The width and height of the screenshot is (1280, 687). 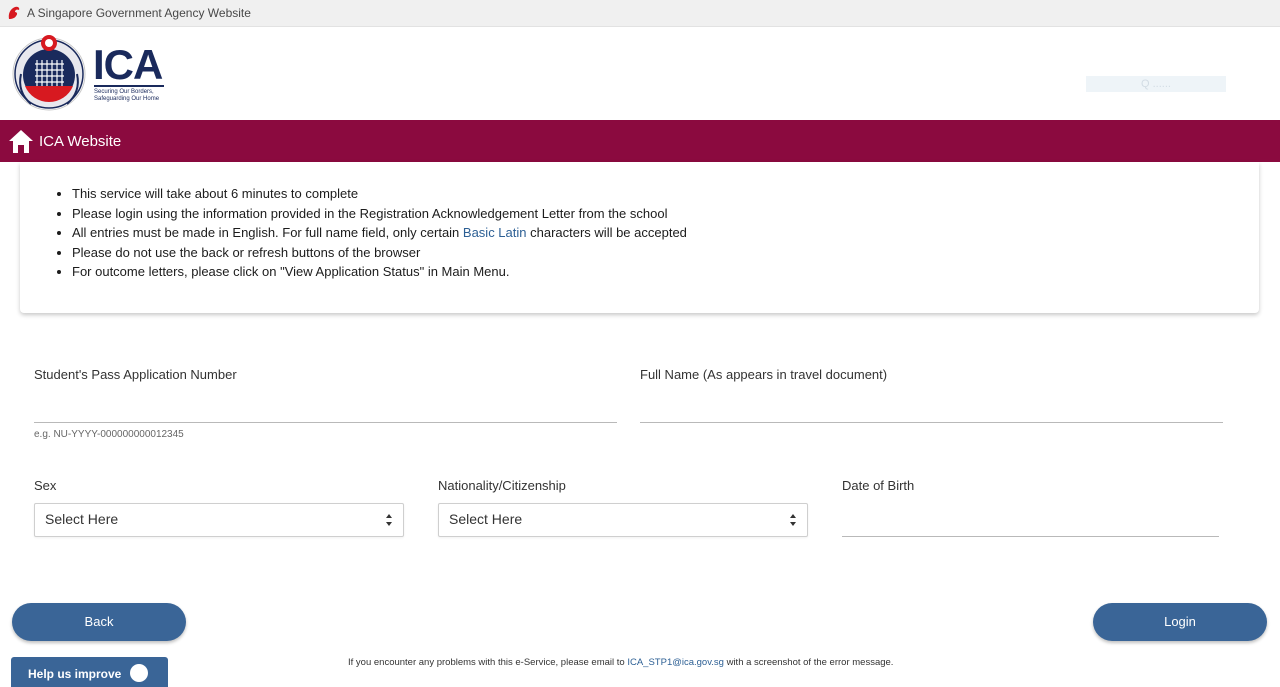 I want to click on ica-crest-logo, so click(x=49, y=73).